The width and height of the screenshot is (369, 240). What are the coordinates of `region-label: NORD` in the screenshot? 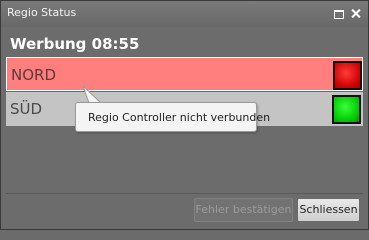 It's located at (33, 75).